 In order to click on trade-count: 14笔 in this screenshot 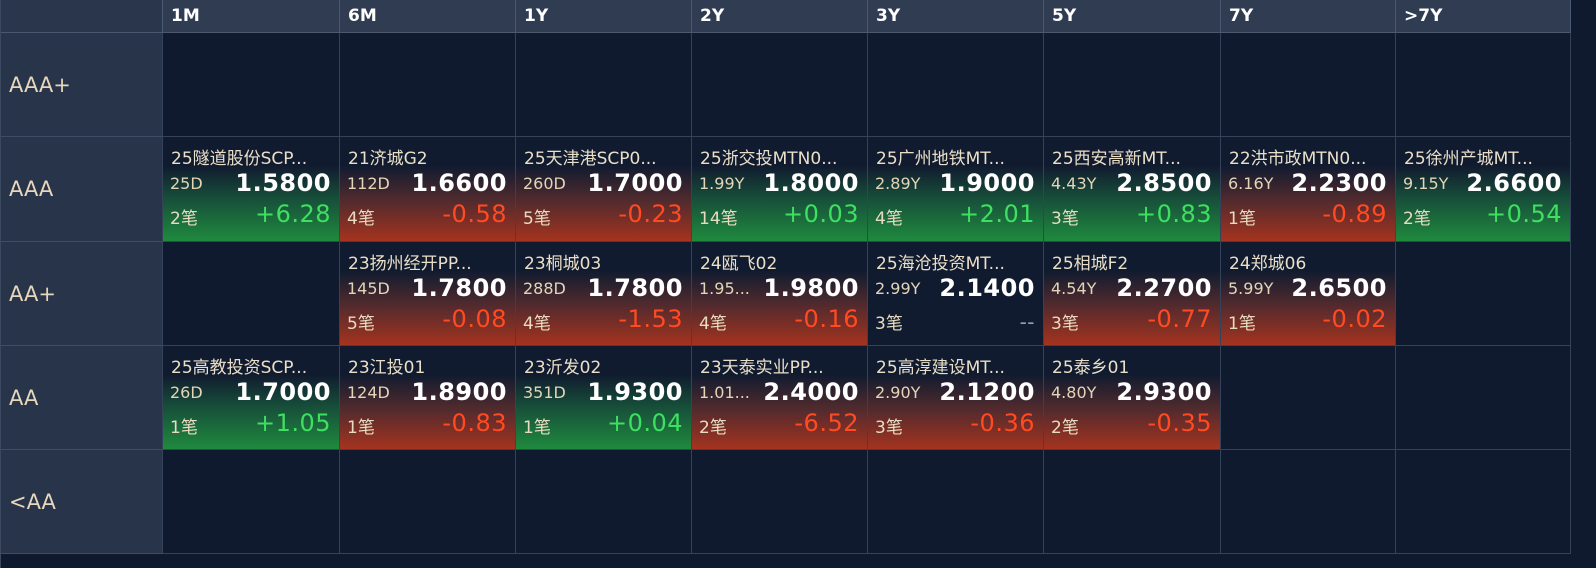, I will do `click(718, 219)`.